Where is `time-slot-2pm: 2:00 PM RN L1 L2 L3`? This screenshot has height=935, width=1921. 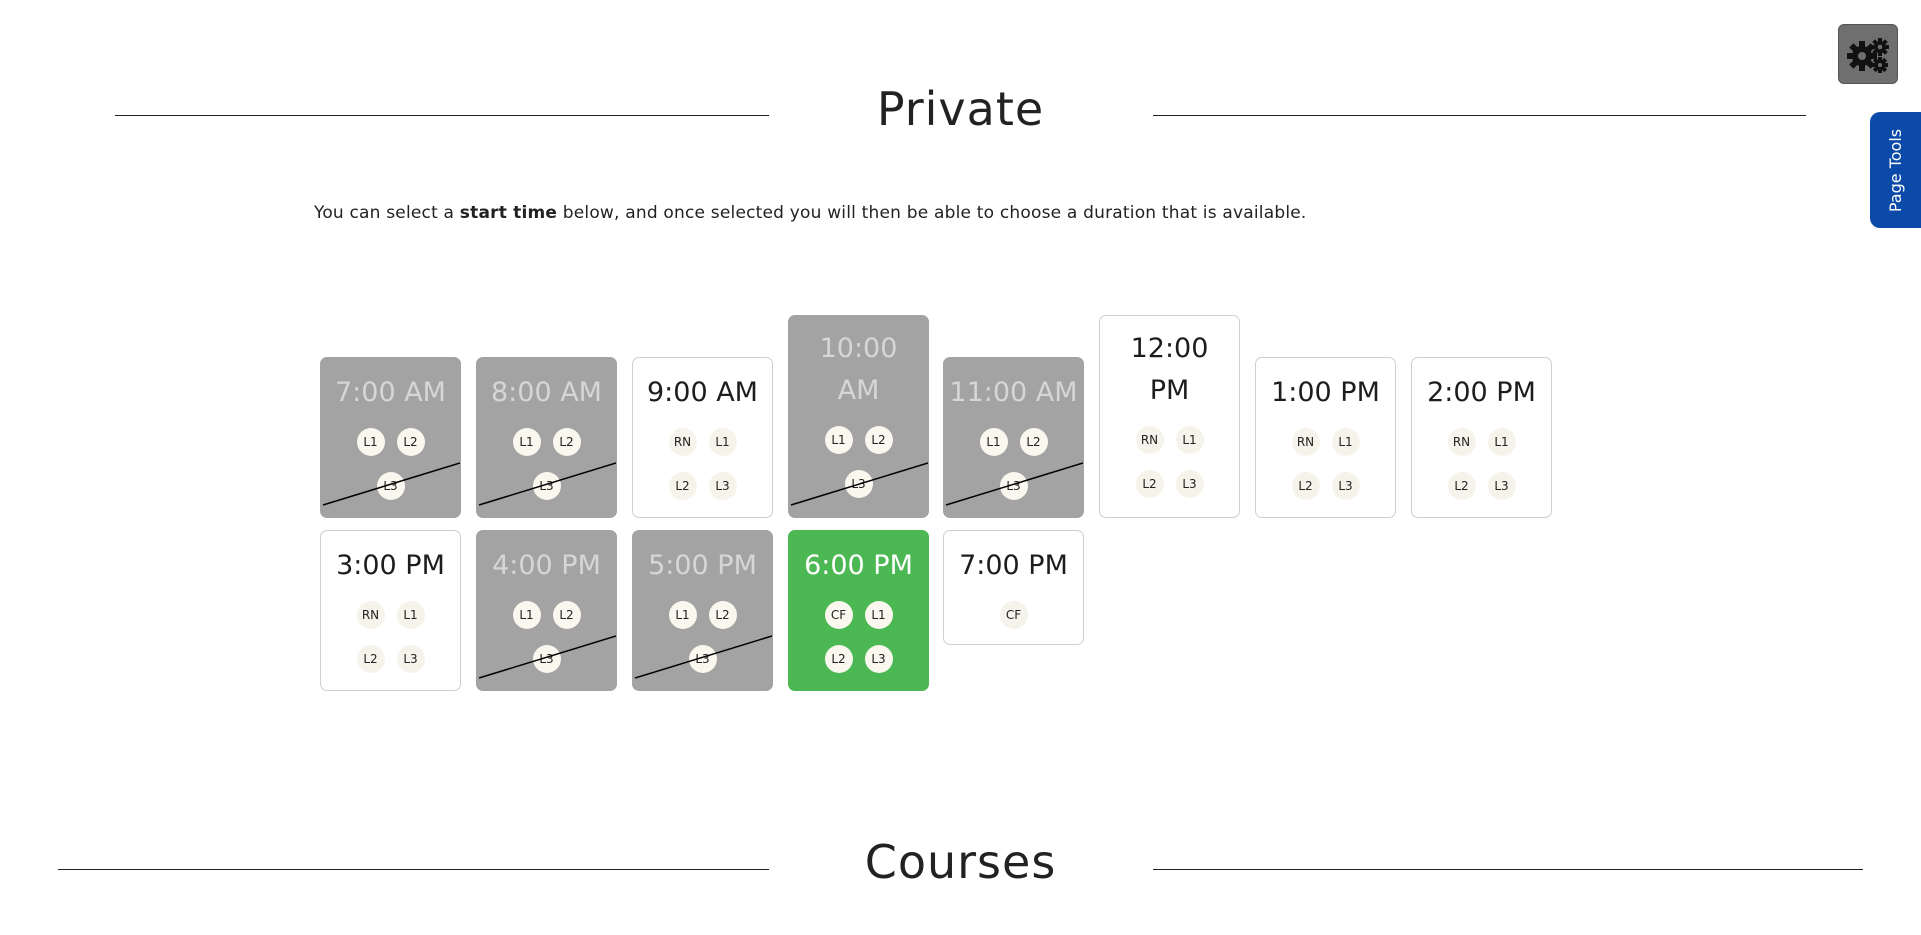 time-slot-2pm: 2:00 PM RN L1 L2 L3 is located at coordinates (1481, 437).